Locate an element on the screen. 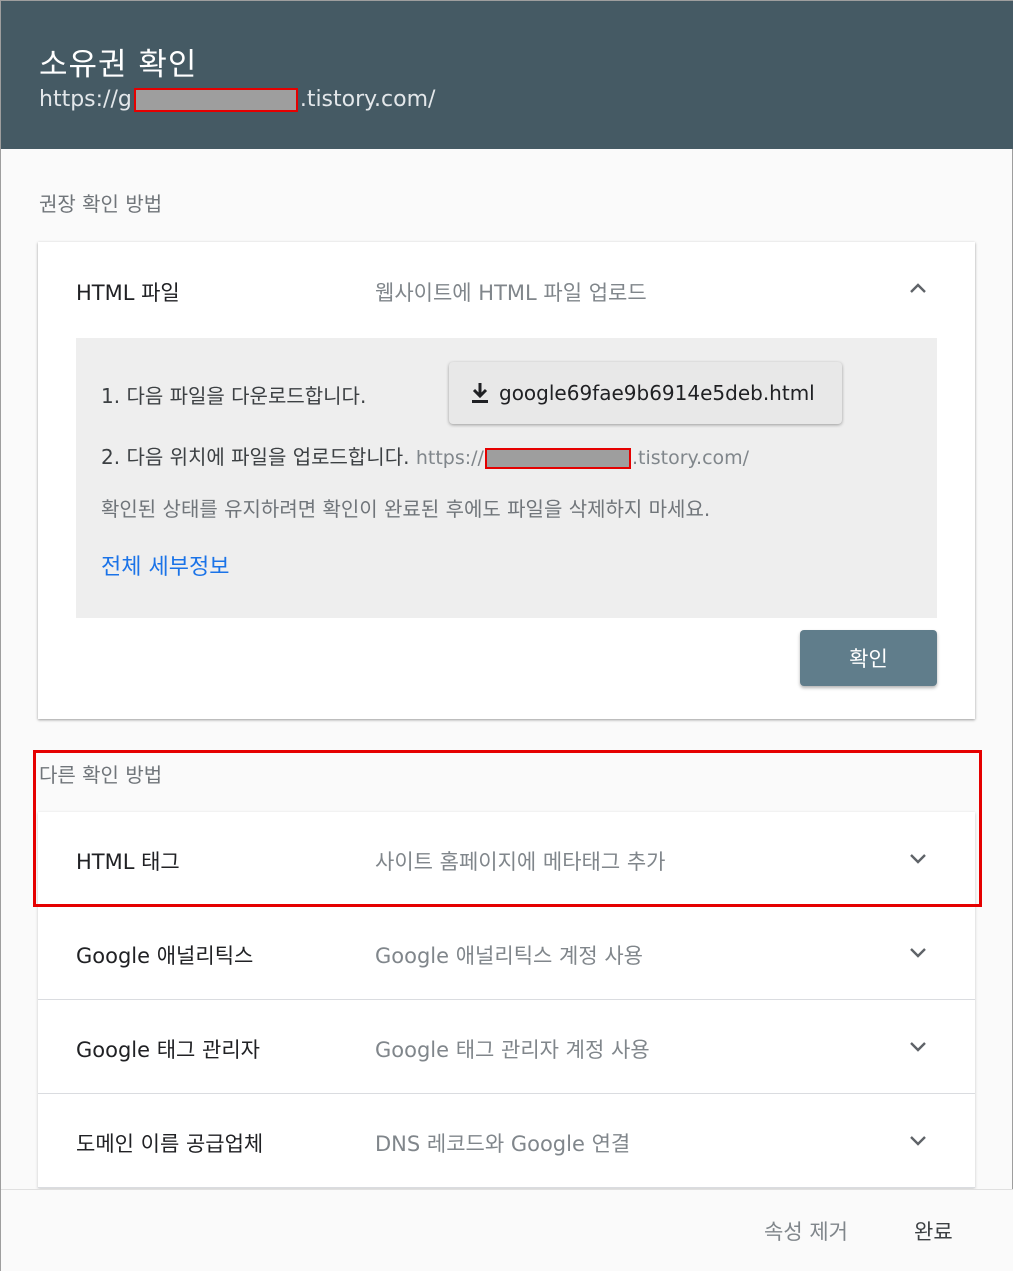 This screenshot has height=1271, width=1013. property-url: https://g .tistory.com/ is located at coordinates (237, 99).